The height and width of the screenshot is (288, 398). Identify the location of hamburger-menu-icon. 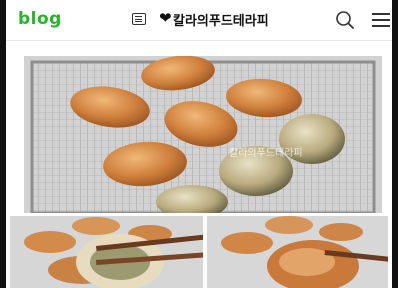
(381, 19).